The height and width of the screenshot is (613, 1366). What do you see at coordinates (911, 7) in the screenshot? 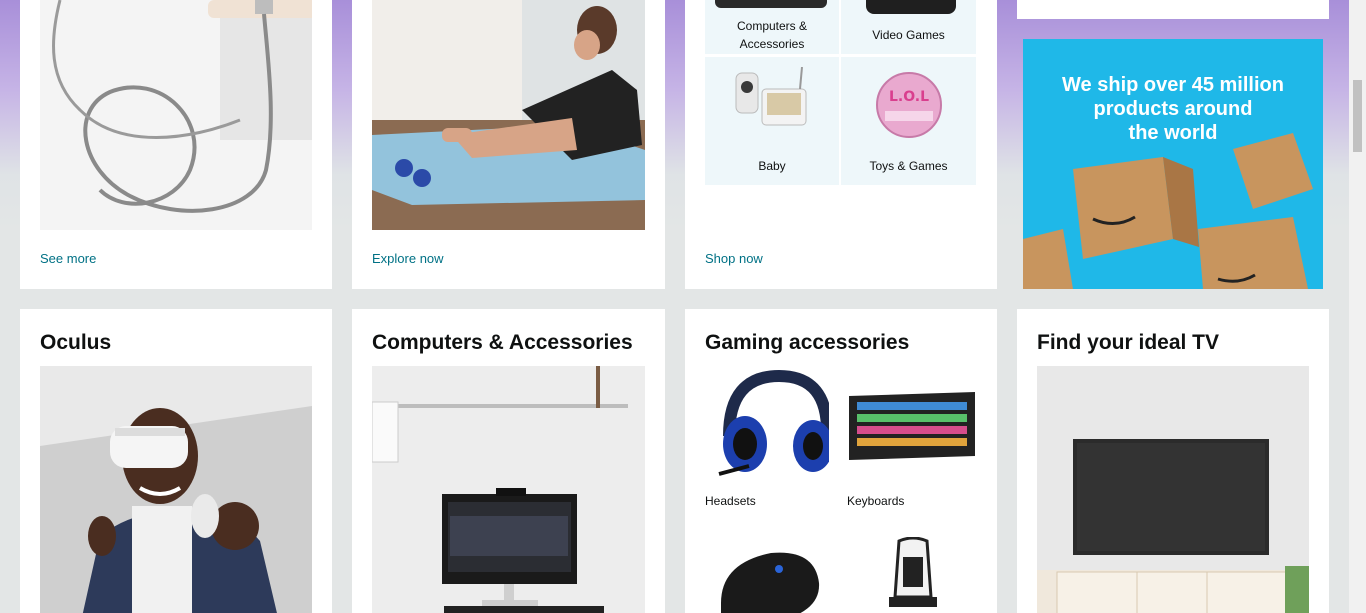
I see `game-console-image` at bounding box center [911, 7].